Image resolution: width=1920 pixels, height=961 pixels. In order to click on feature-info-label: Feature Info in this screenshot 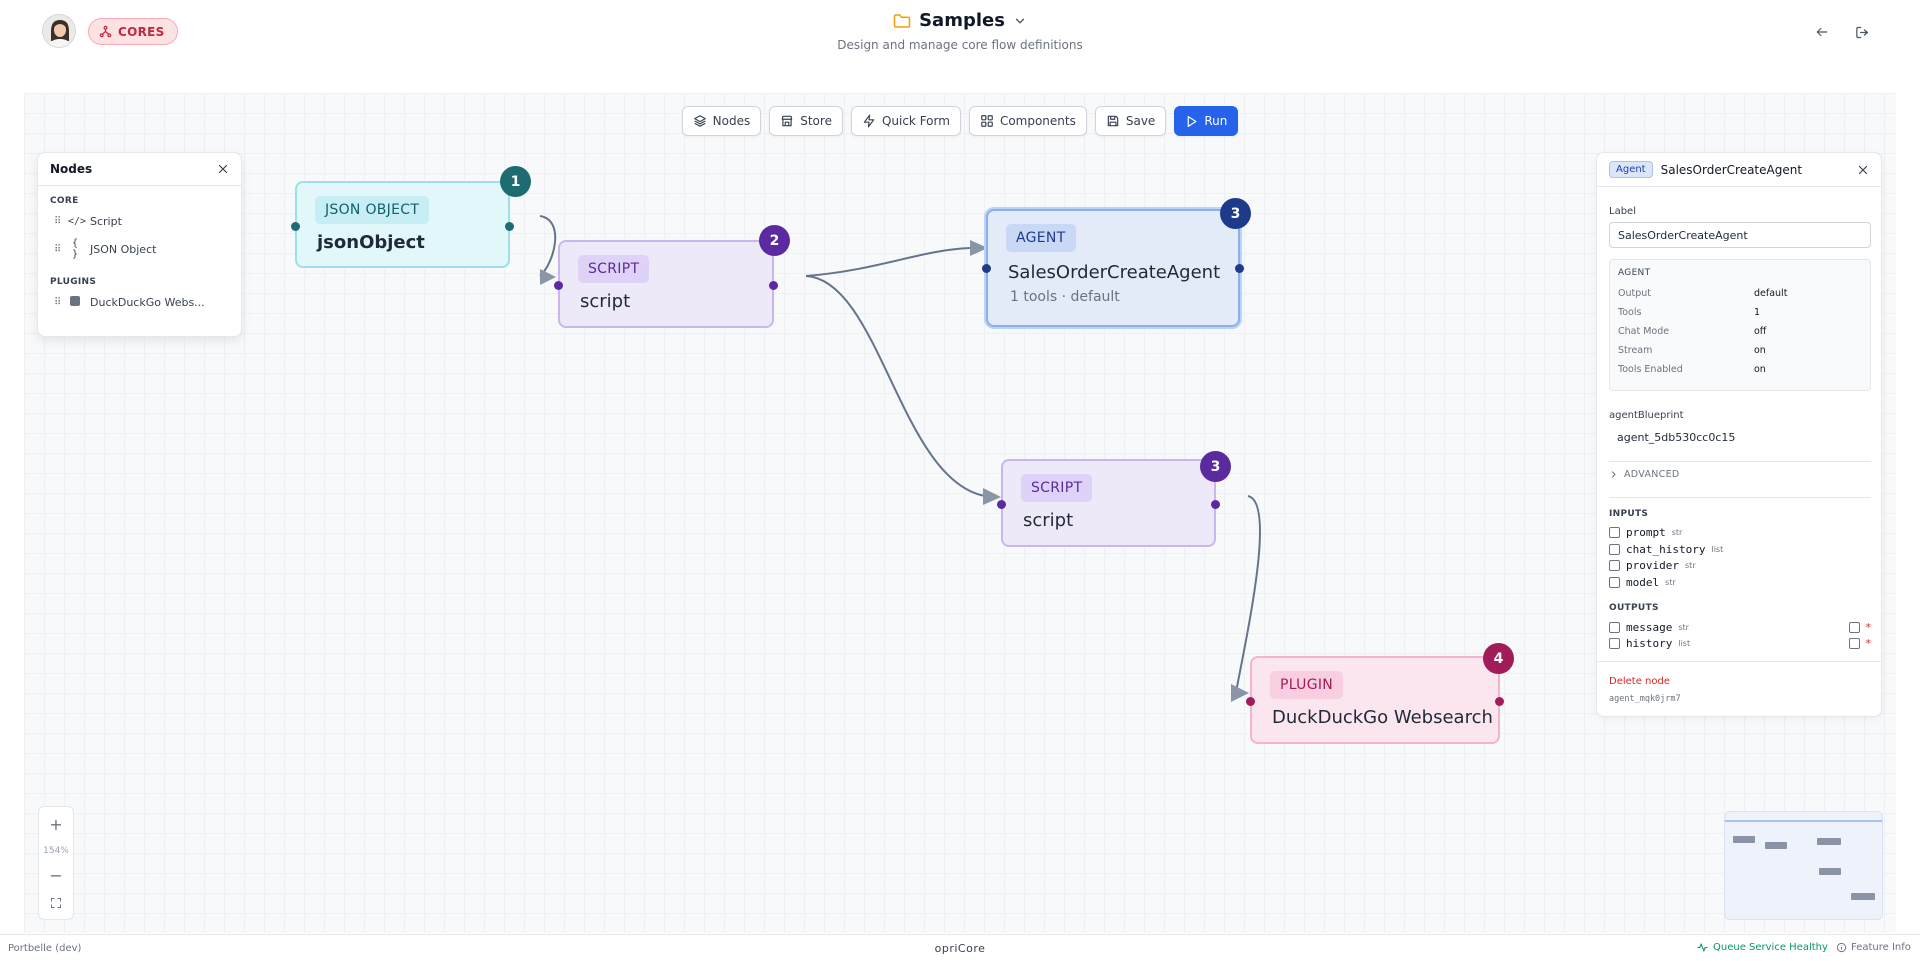, I will do `click(1881, 947)`.